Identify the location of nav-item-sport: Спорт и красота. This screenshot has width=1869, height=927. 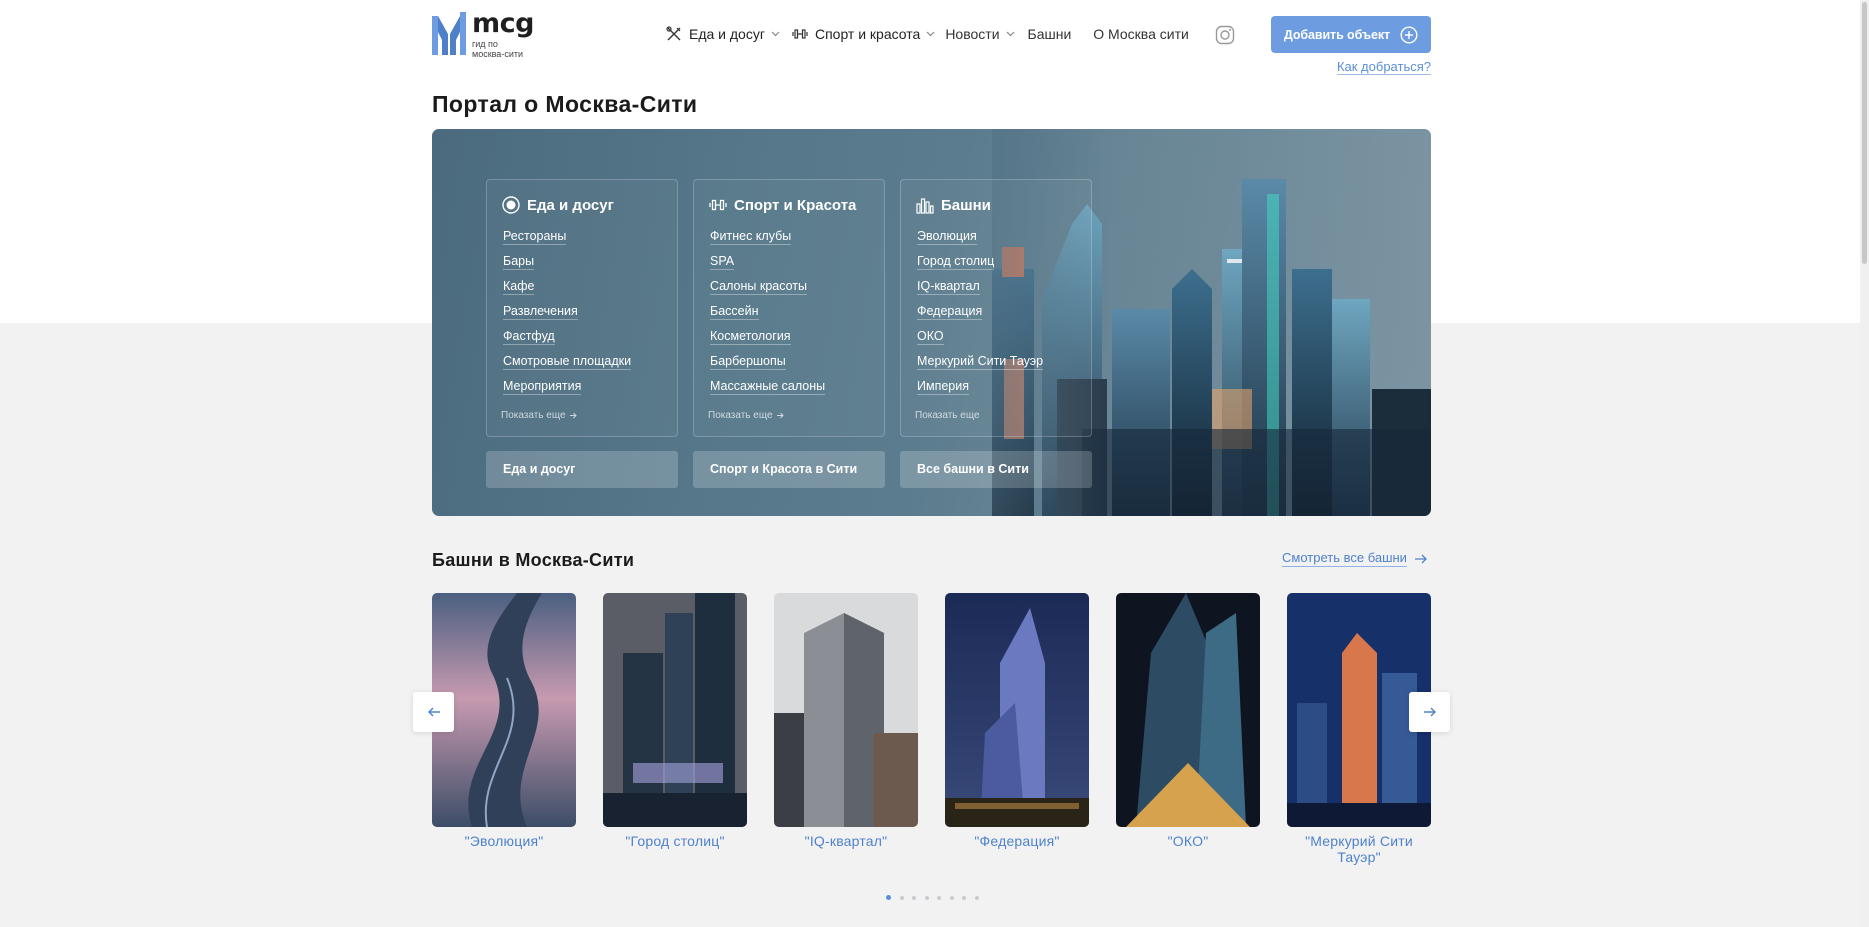
(863, 34).